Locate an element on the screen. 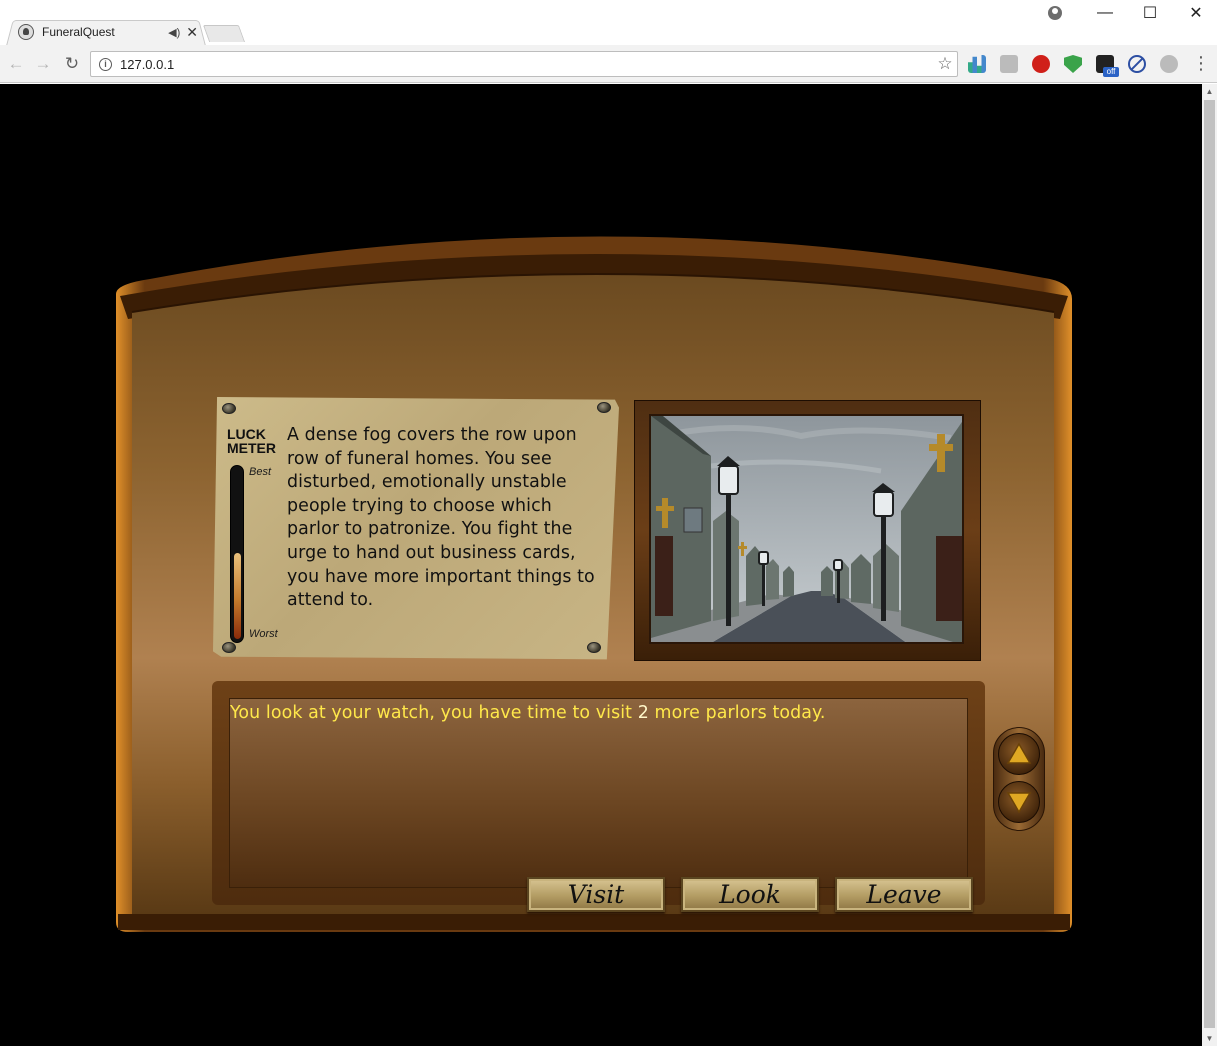 The width and height of the screenshot is (1217, 1046). browser-tab-content: FuneralQuest ◀) ✕ is located at coordinates (108, 32).